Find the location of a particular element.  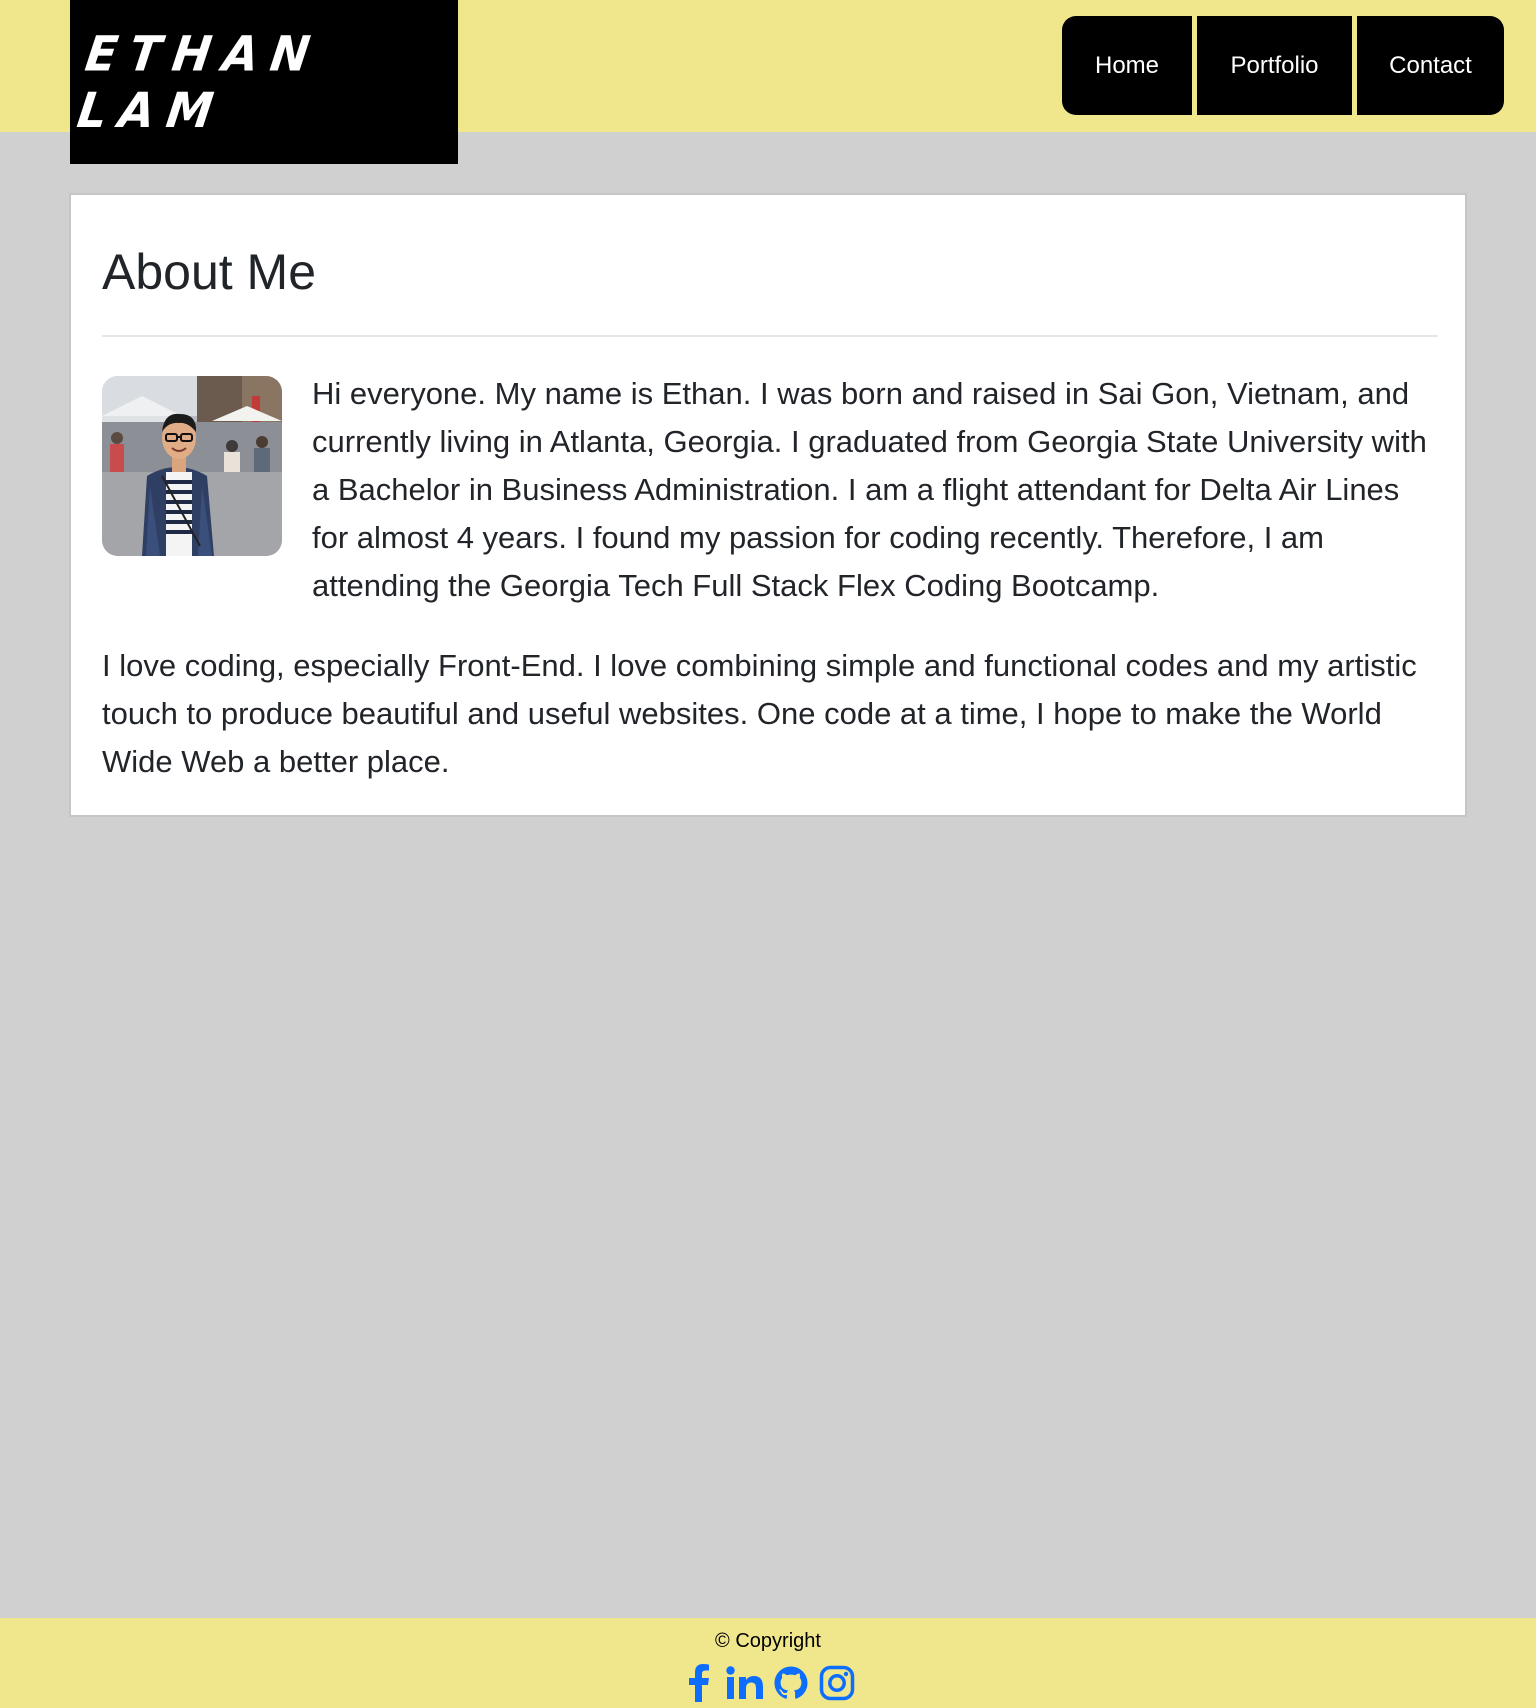

linkedin-link is located at coordinates (745, 1683).